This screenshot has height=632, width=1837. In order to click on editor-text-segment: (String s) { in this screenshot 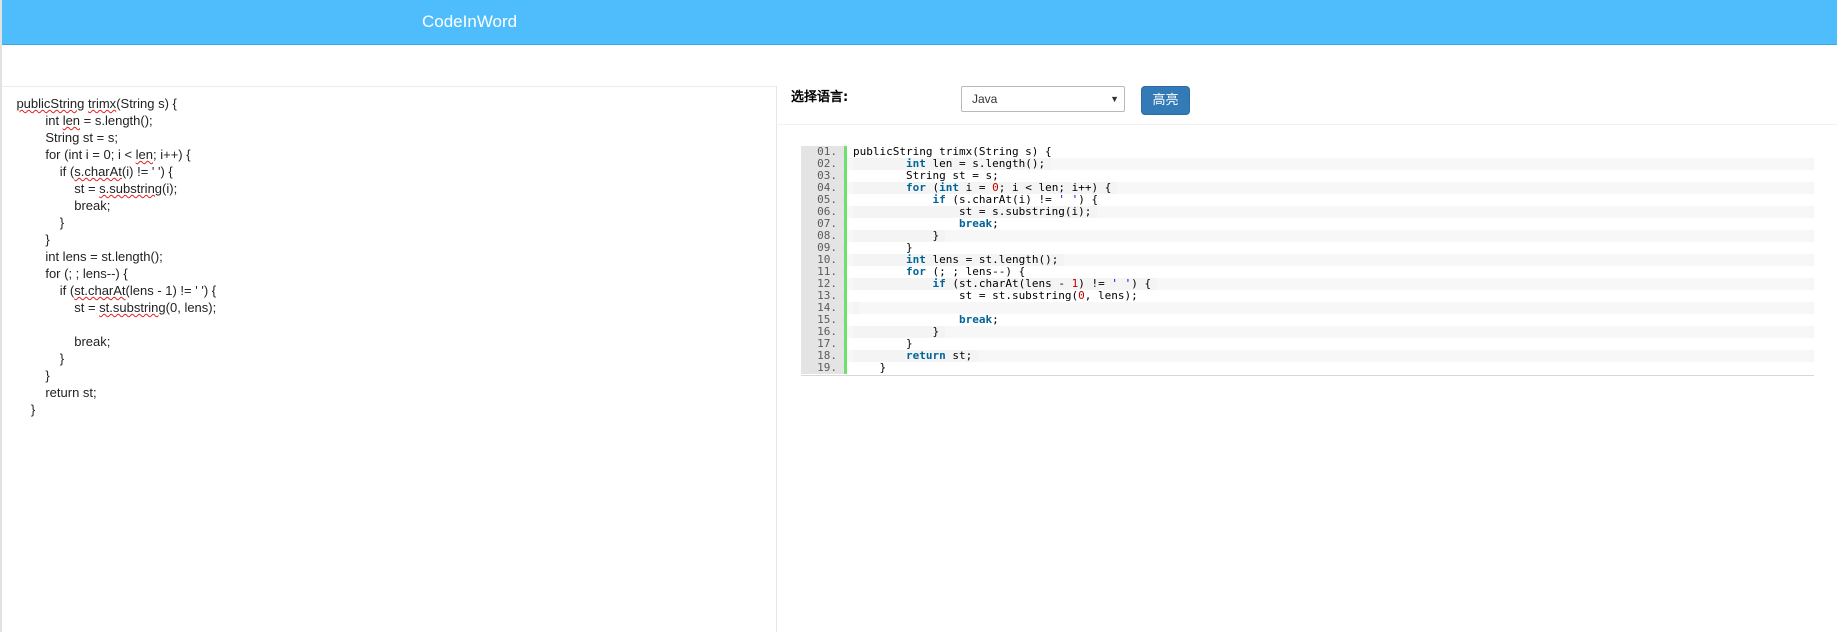, I will do `click(146, 103)`.